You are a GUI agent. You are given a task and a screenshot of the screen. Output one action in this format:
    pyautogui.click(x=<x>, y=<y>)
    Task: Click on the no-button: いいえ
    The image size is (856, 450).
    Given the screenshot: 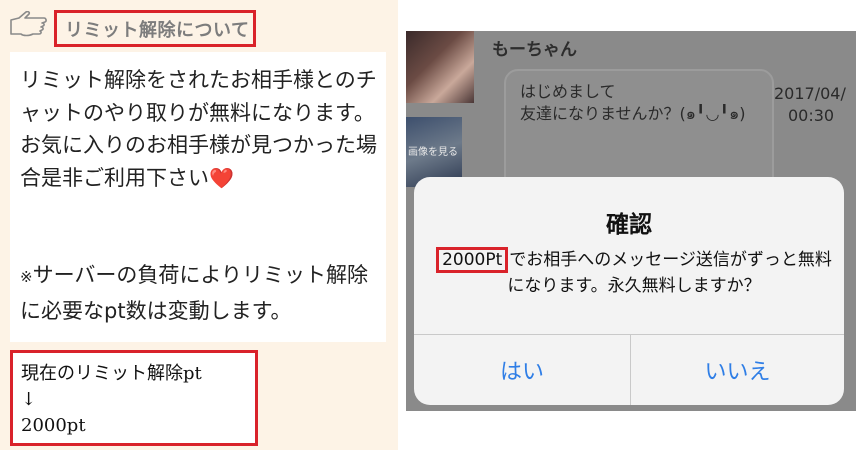 What is the action you would take?
    pyautogui.click(x=737, y=370)
    